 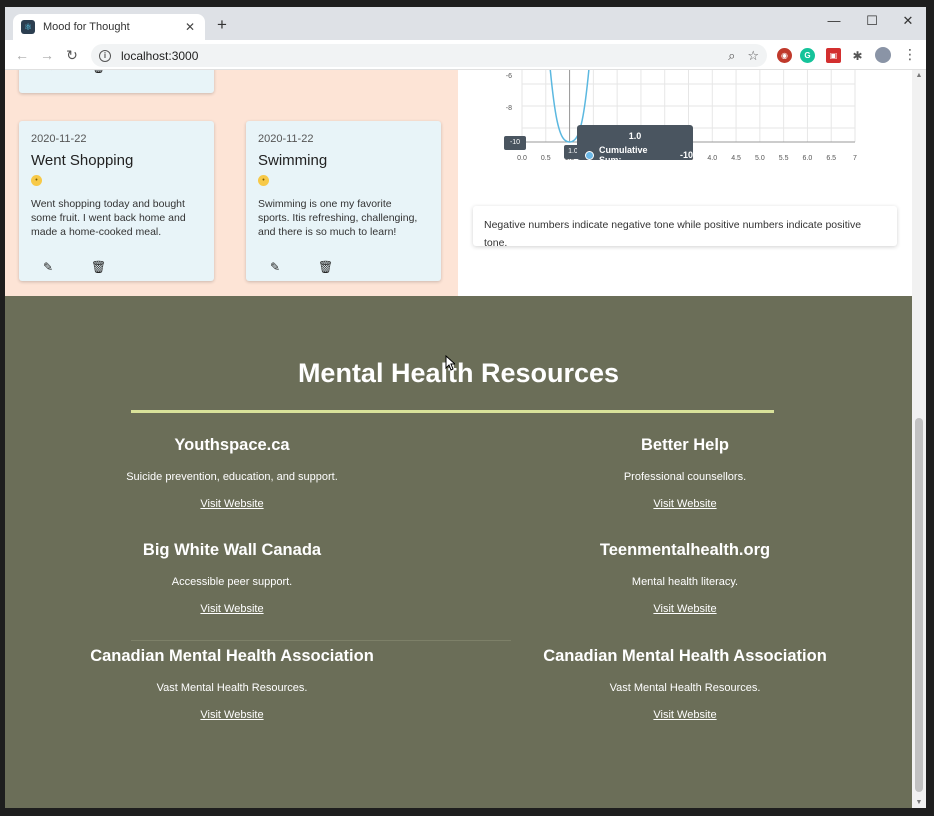 I want to click on reload-icon: ↻, so click(x=72, y=55).